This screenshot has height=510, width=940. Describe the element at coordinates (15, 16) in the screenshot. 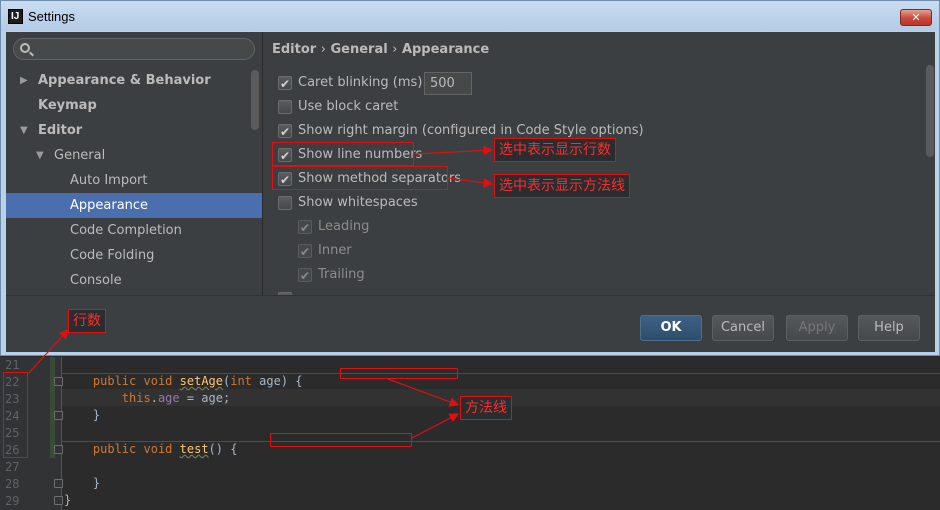

I see `intellij-logo-icon: IJ` at that location.